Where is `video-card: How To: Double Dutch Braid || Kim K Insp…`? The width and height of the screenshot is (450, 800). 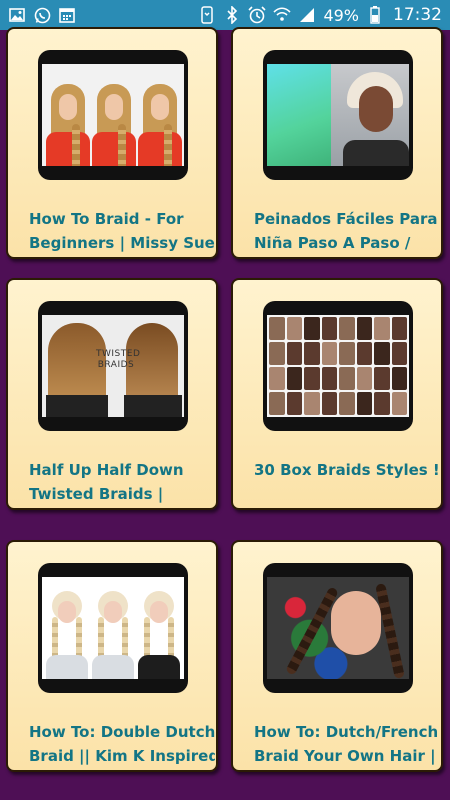 video-card: How To: Double Dutch Braid || Kim K Insp… is located at coordinates (112, 656).